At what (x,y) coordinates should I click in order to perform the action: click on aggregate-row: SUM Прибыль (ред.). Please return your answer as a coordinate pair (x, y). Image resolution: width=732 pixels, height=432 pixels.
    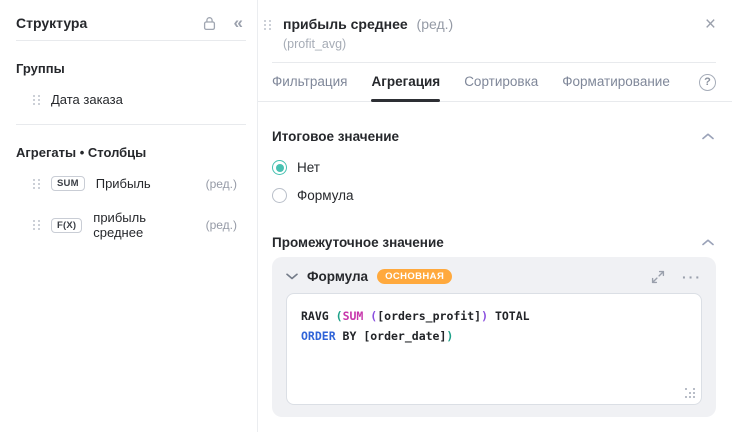
    Looking at the image, I should click on (128, 183).